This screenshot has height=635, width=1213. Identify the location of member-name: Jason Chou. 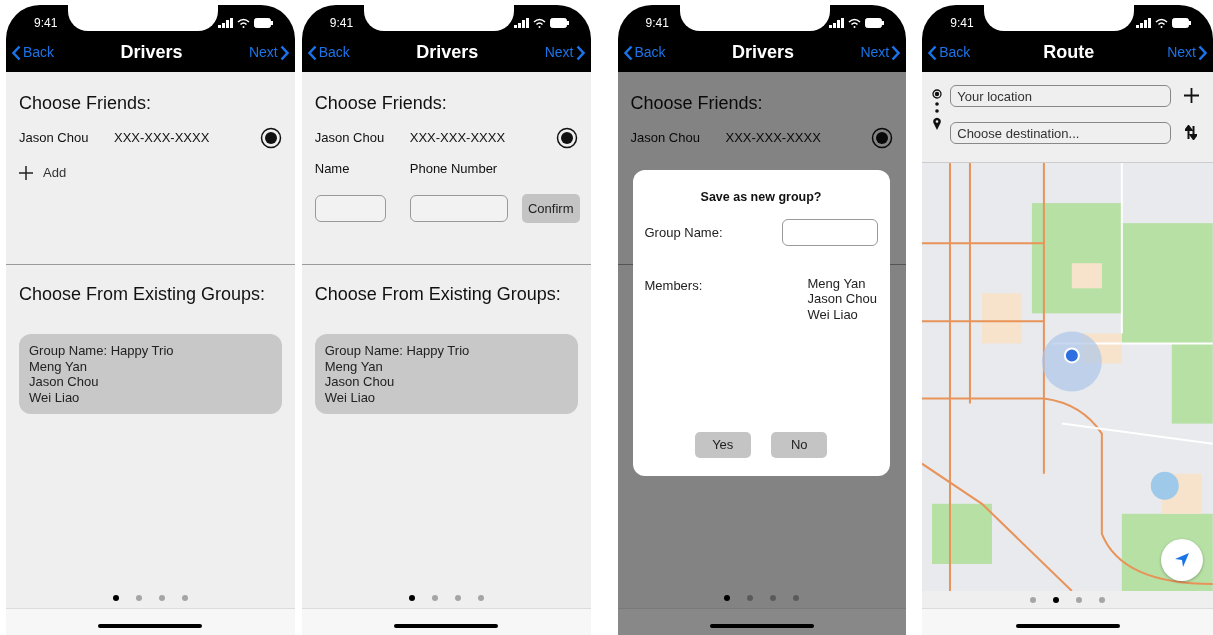
(842, 299).